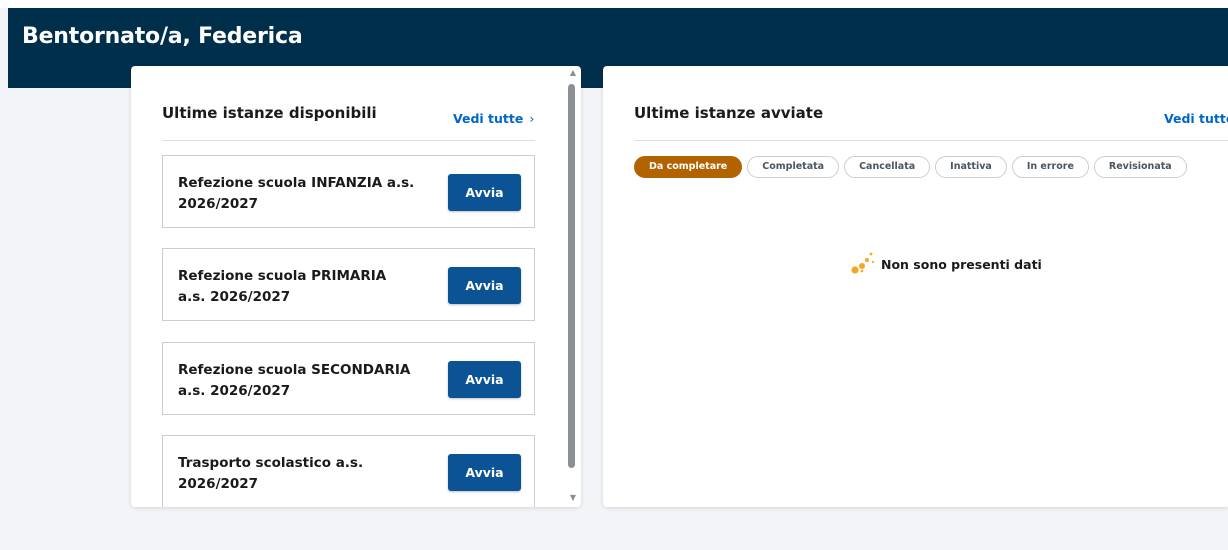 This screenshot has height=550, width=1228. What do you see at coordinates (271, 473) in the screenshot?
I see `instance-title: Trasporto scolastico a.s. 2026/2027` at bounding box center [271, 473].